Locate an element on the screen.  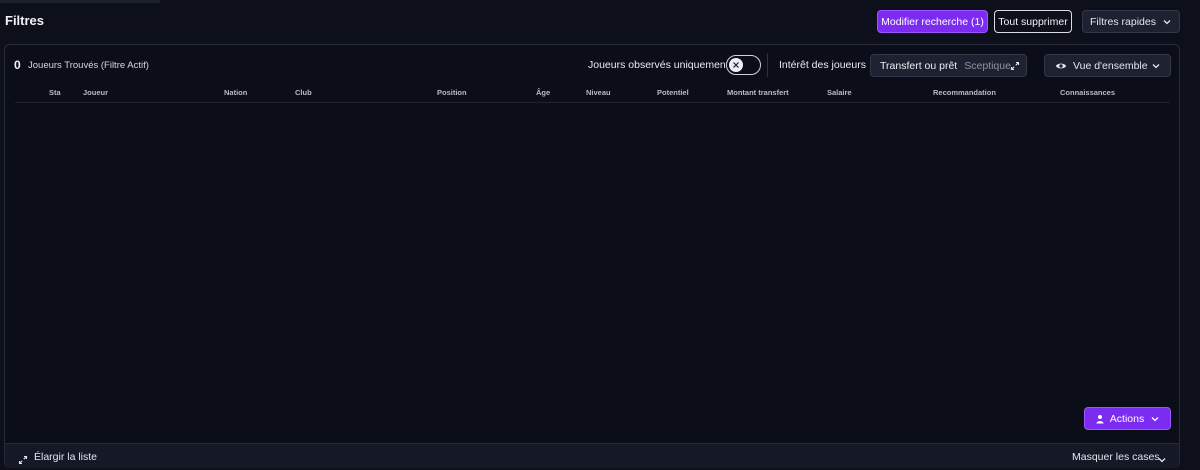
observed-only-label: Joueurs observés uniquement is located at coordinates (658, 65).